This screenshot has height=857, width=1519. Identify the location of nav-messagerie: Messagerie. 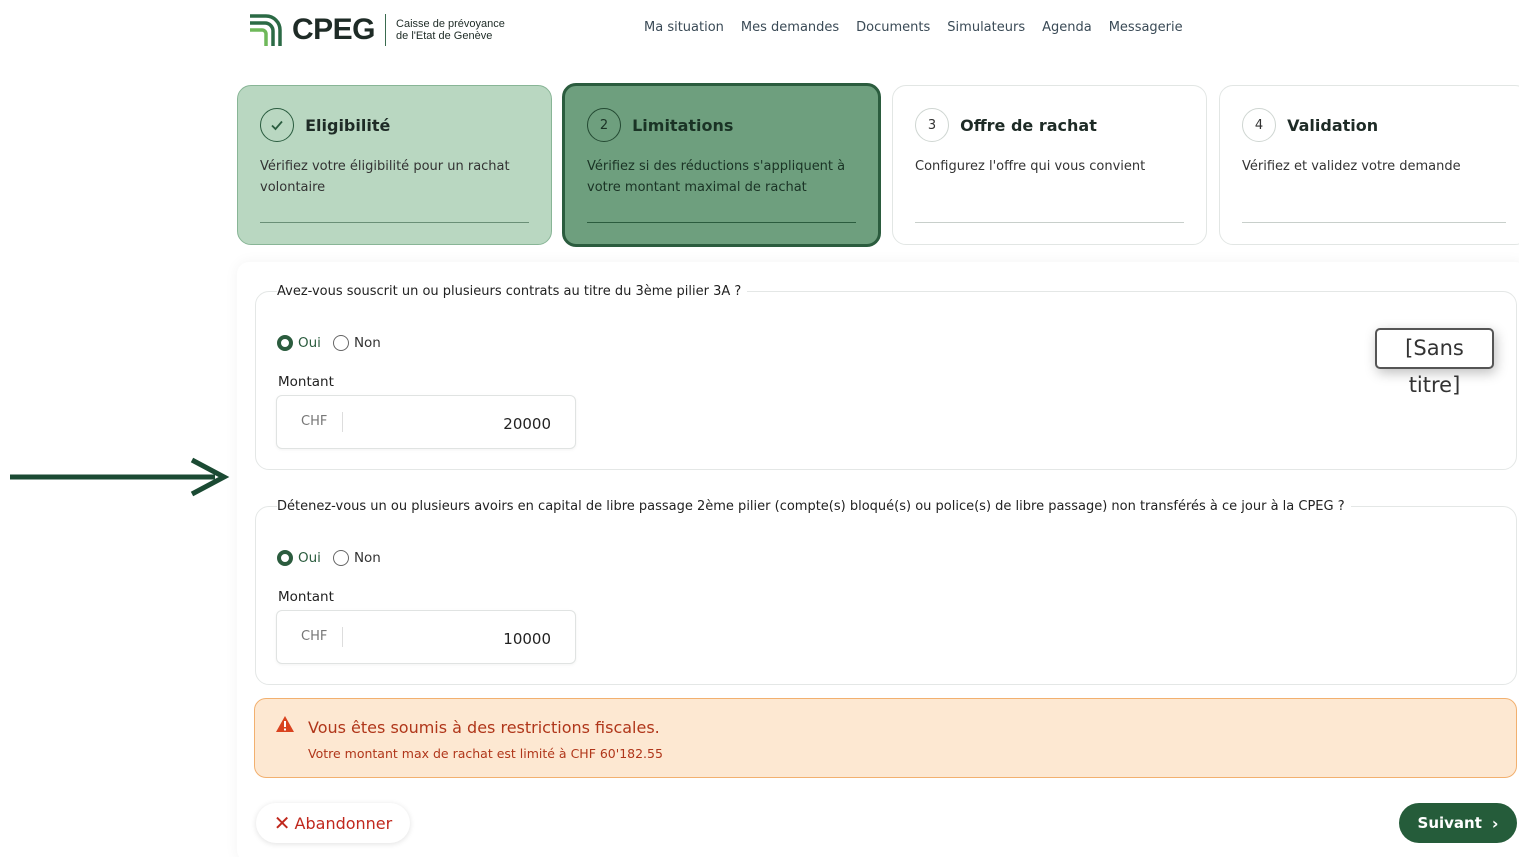
(1146, 27).